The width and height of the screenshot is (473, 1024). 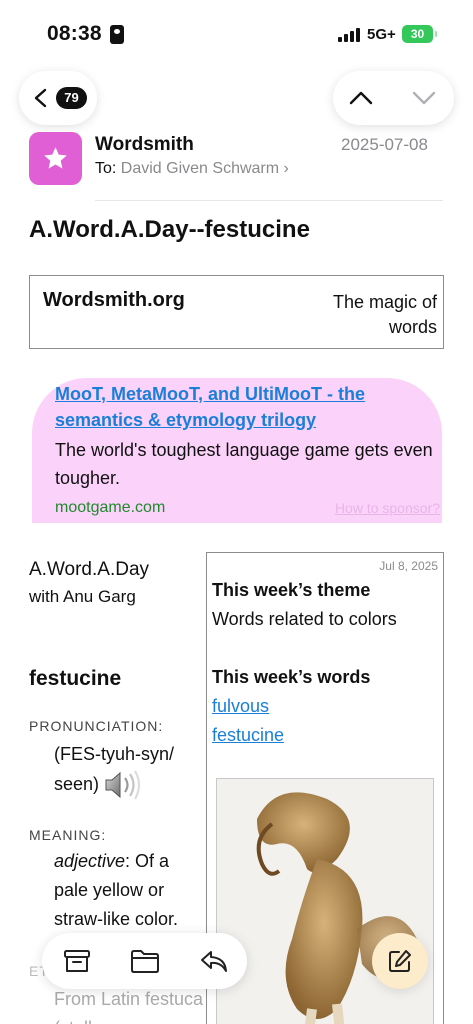 I want to click on wordsmith-banner: Wordsmith.org The magic of words, so click(x=236, y=312).